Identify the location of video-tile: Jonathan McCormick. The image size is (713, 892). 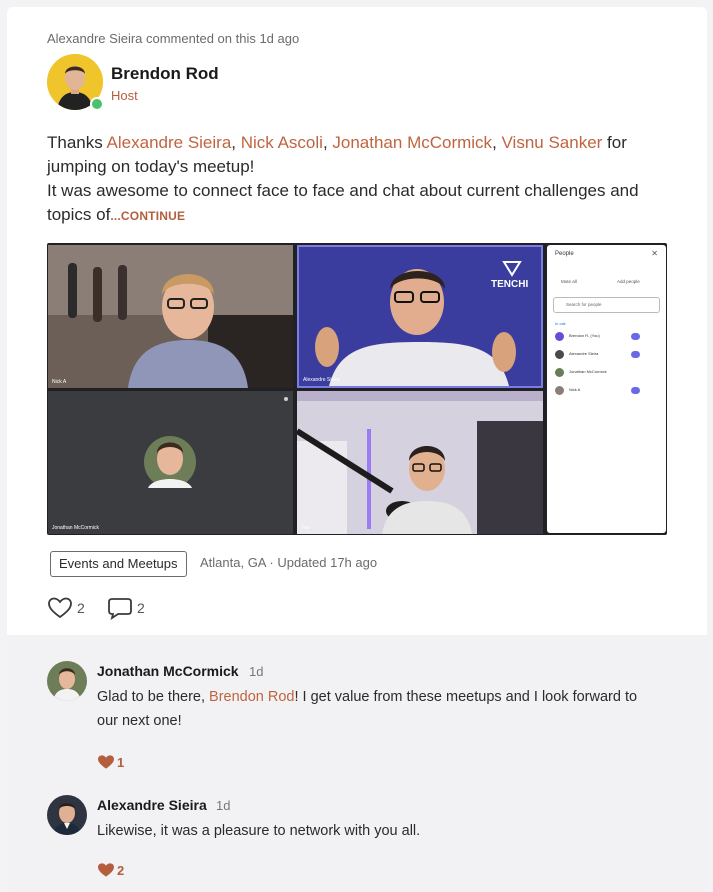
(170, 462).